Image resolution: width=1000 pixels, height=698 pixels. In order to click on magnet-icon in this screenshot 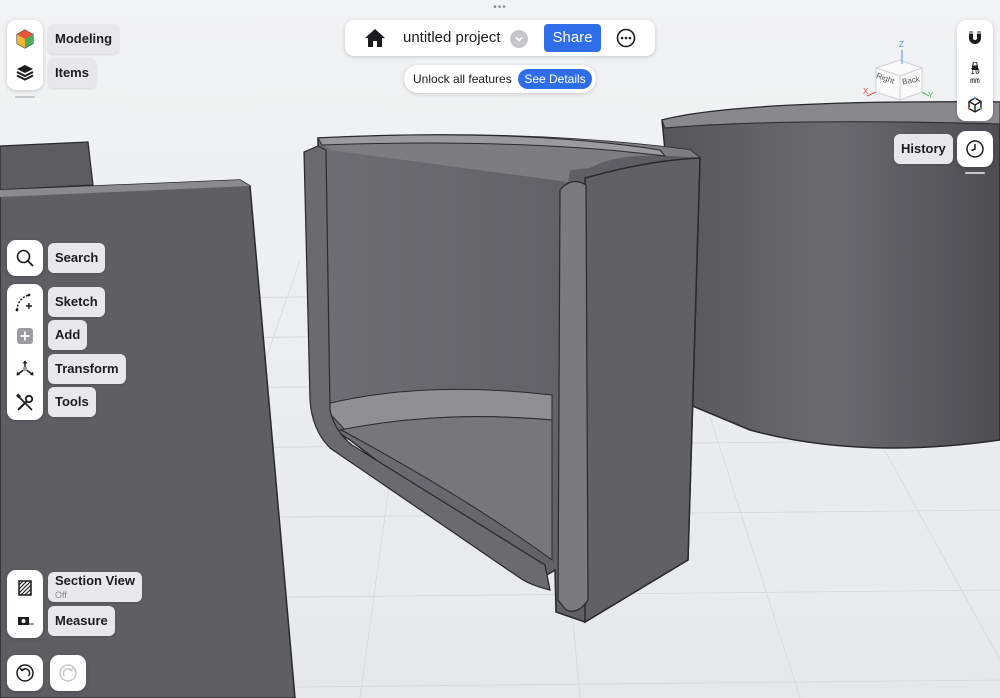, I will do `click(975, 38)`.